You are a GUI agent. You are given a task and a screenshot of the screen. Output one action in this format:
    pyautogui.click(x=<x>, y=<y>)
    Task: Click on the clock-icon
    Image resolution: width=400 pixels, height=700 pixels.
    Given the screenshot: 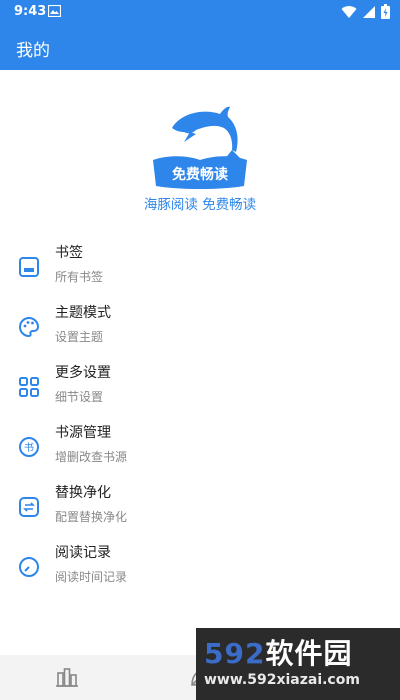 What is the action you would take?
    pyautogui.click(x=29, y=567)
    